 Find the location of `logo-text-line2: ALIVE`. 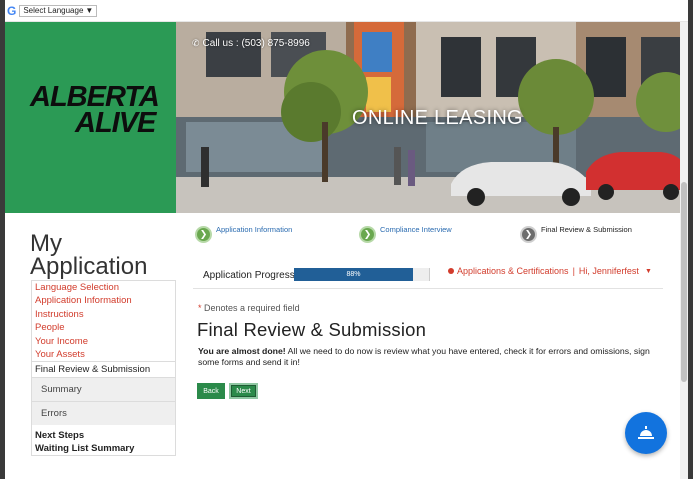

logo-text-line2: ALIVE is located at coordinates (115, 123).